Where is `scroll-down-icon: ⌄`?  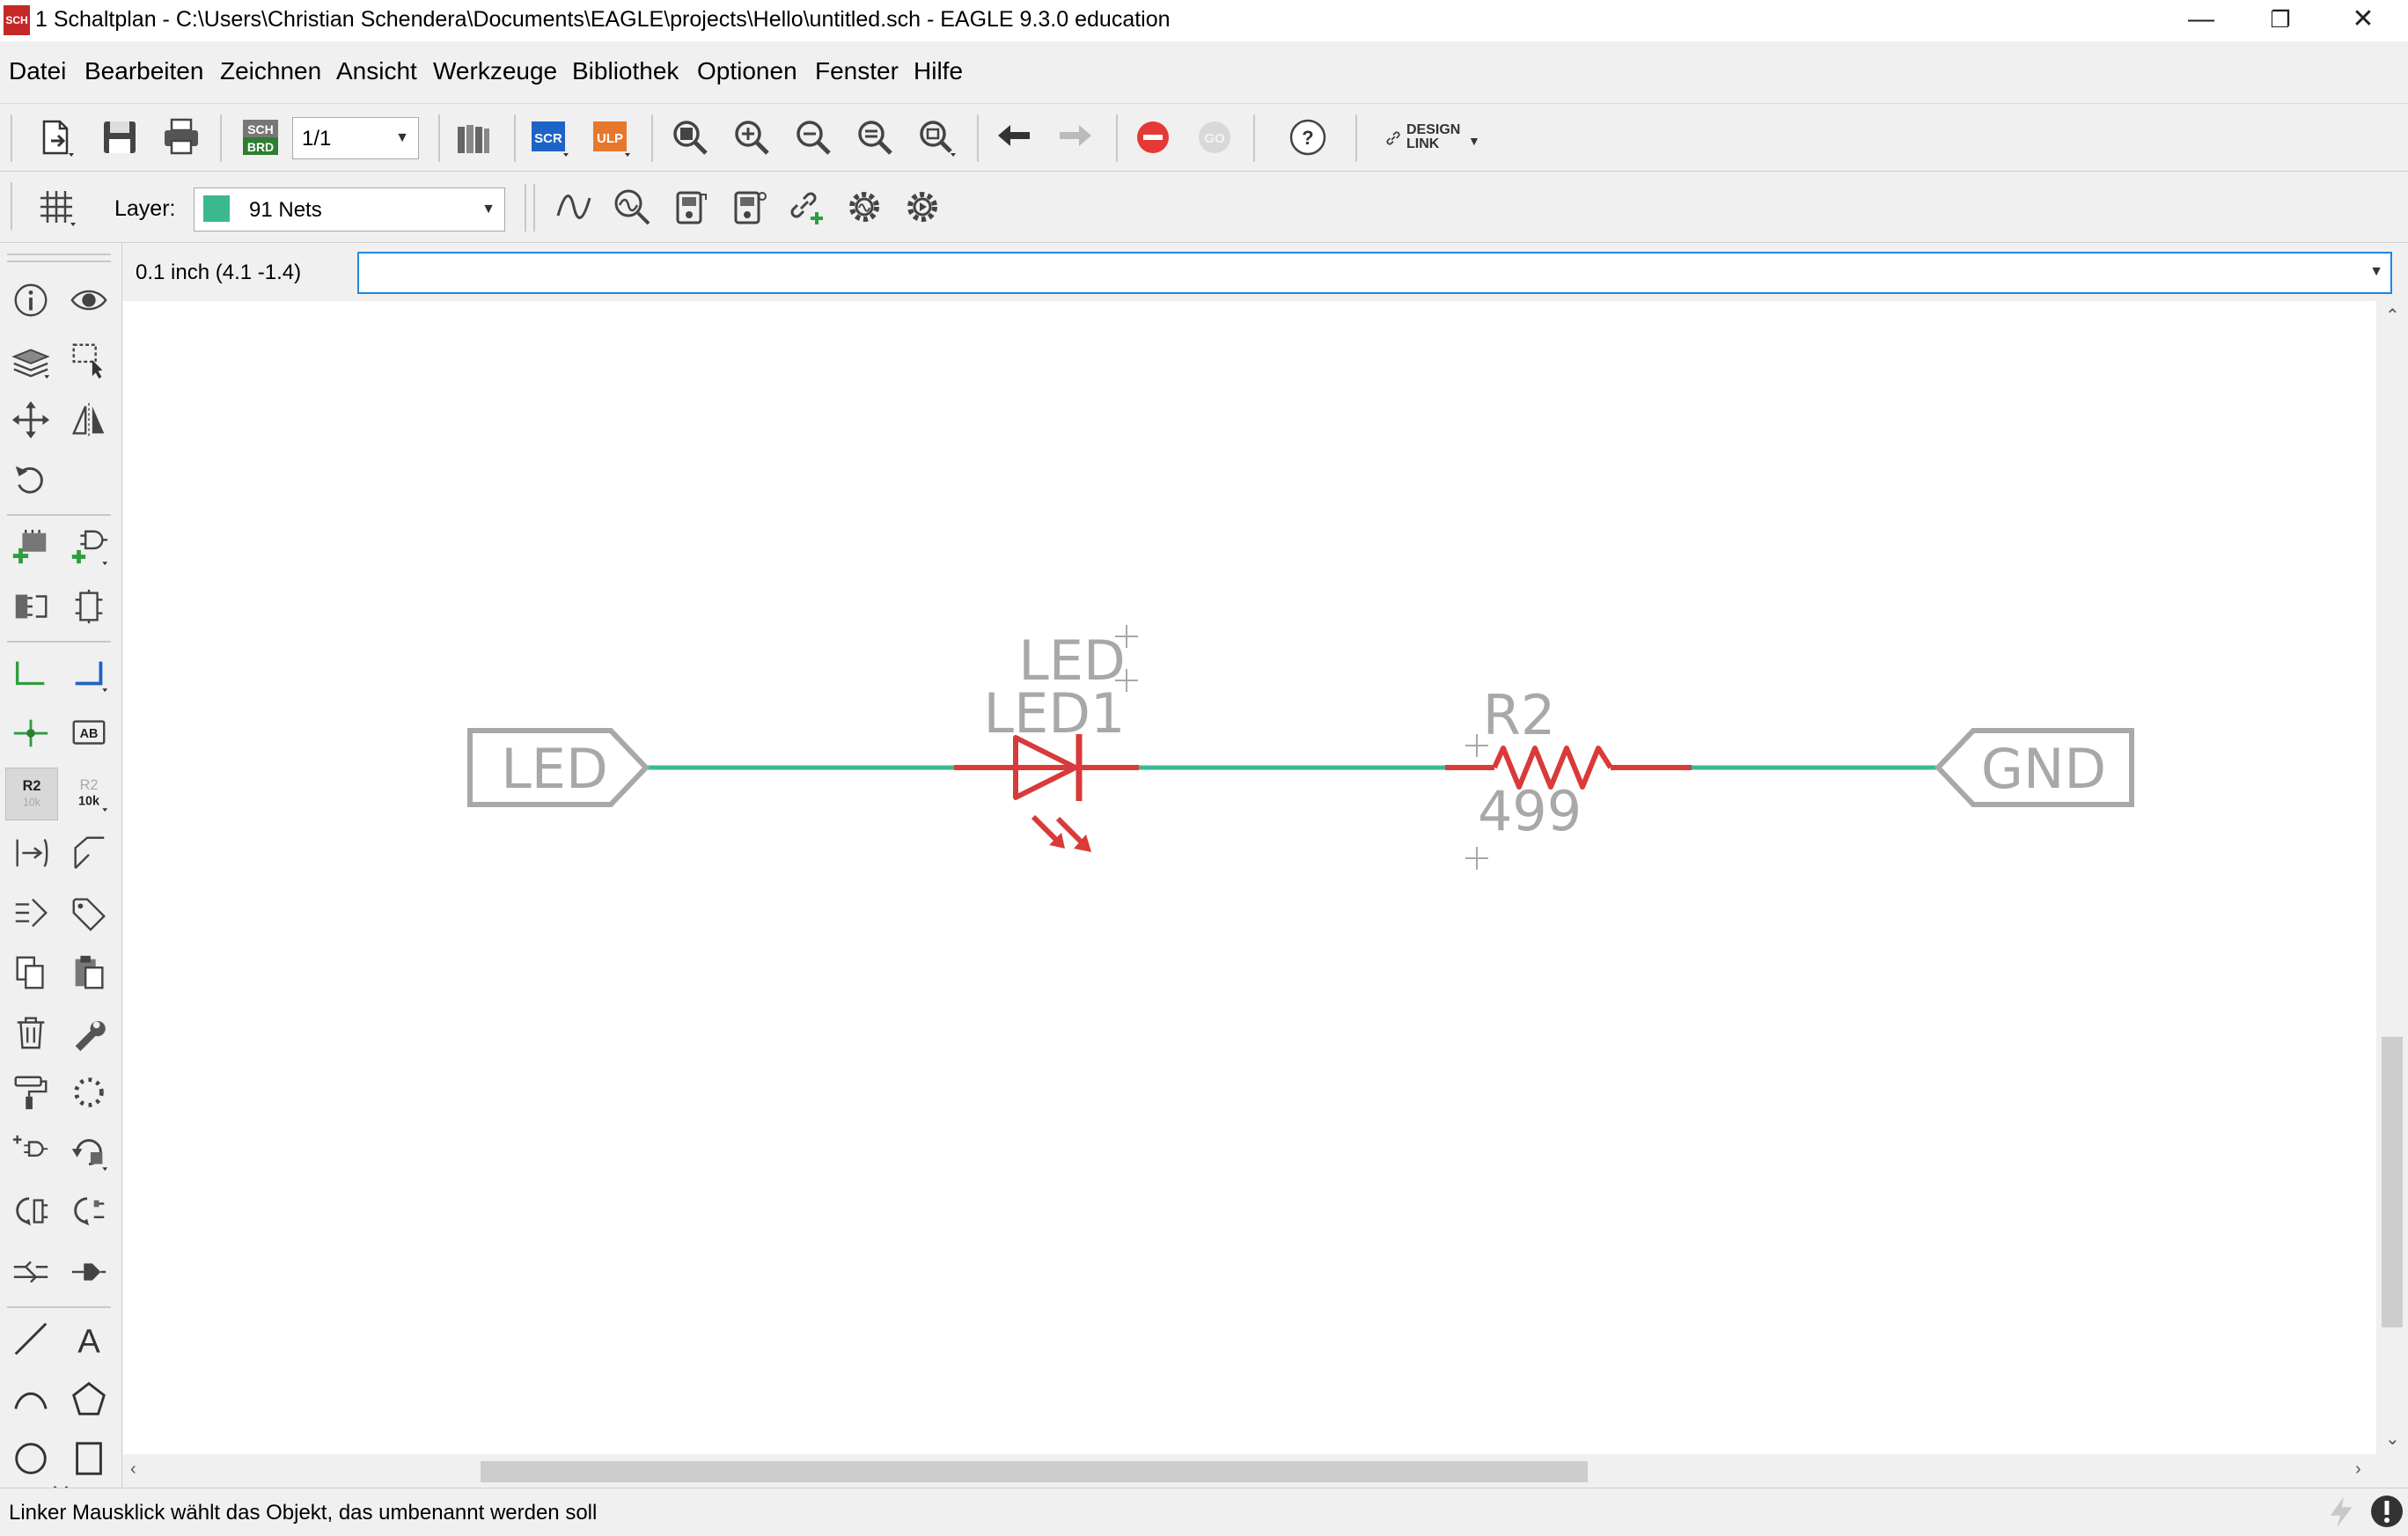 scroll-down-icon: ⌄ is located at coordinates (2392, 1439).